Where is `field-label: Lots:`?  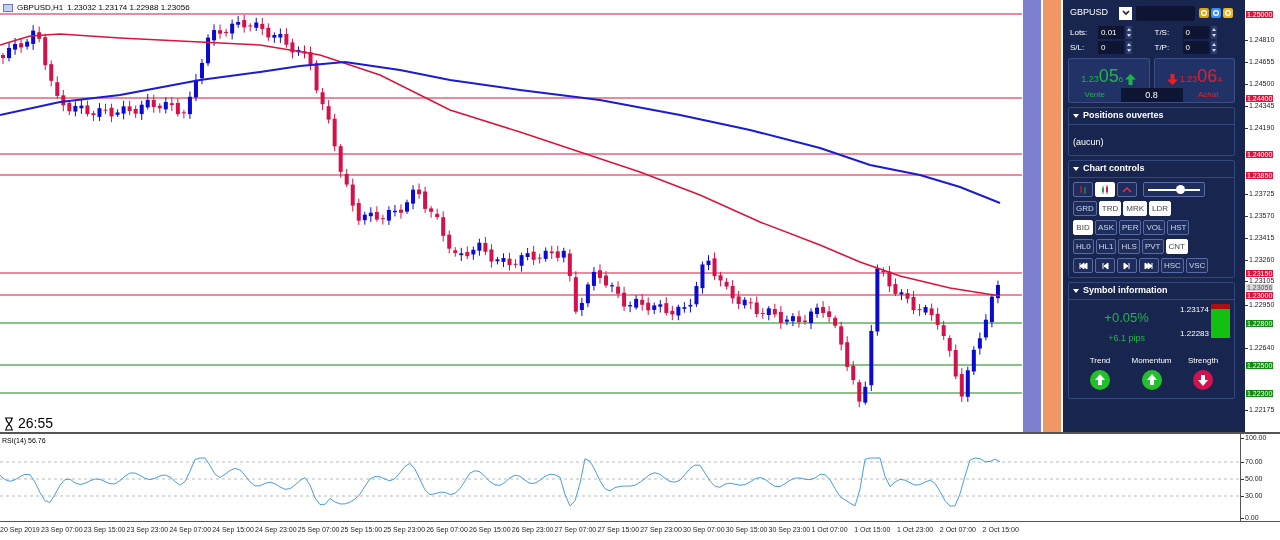
field-label: Lots: is located at coordinates (1079, 32).